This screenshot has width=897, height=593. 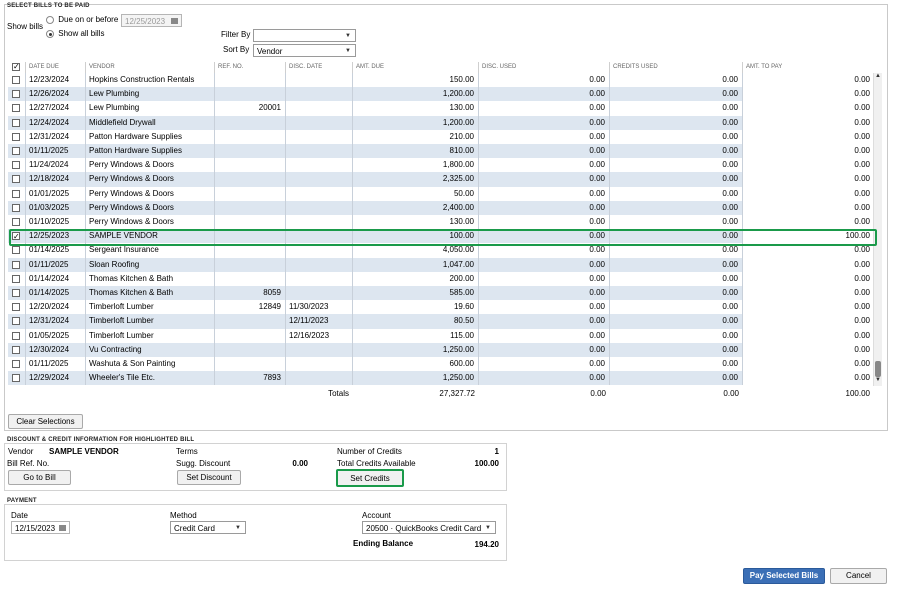 I want to click on column-header-ref-no: REF. NO., so click(x=250, y=67).